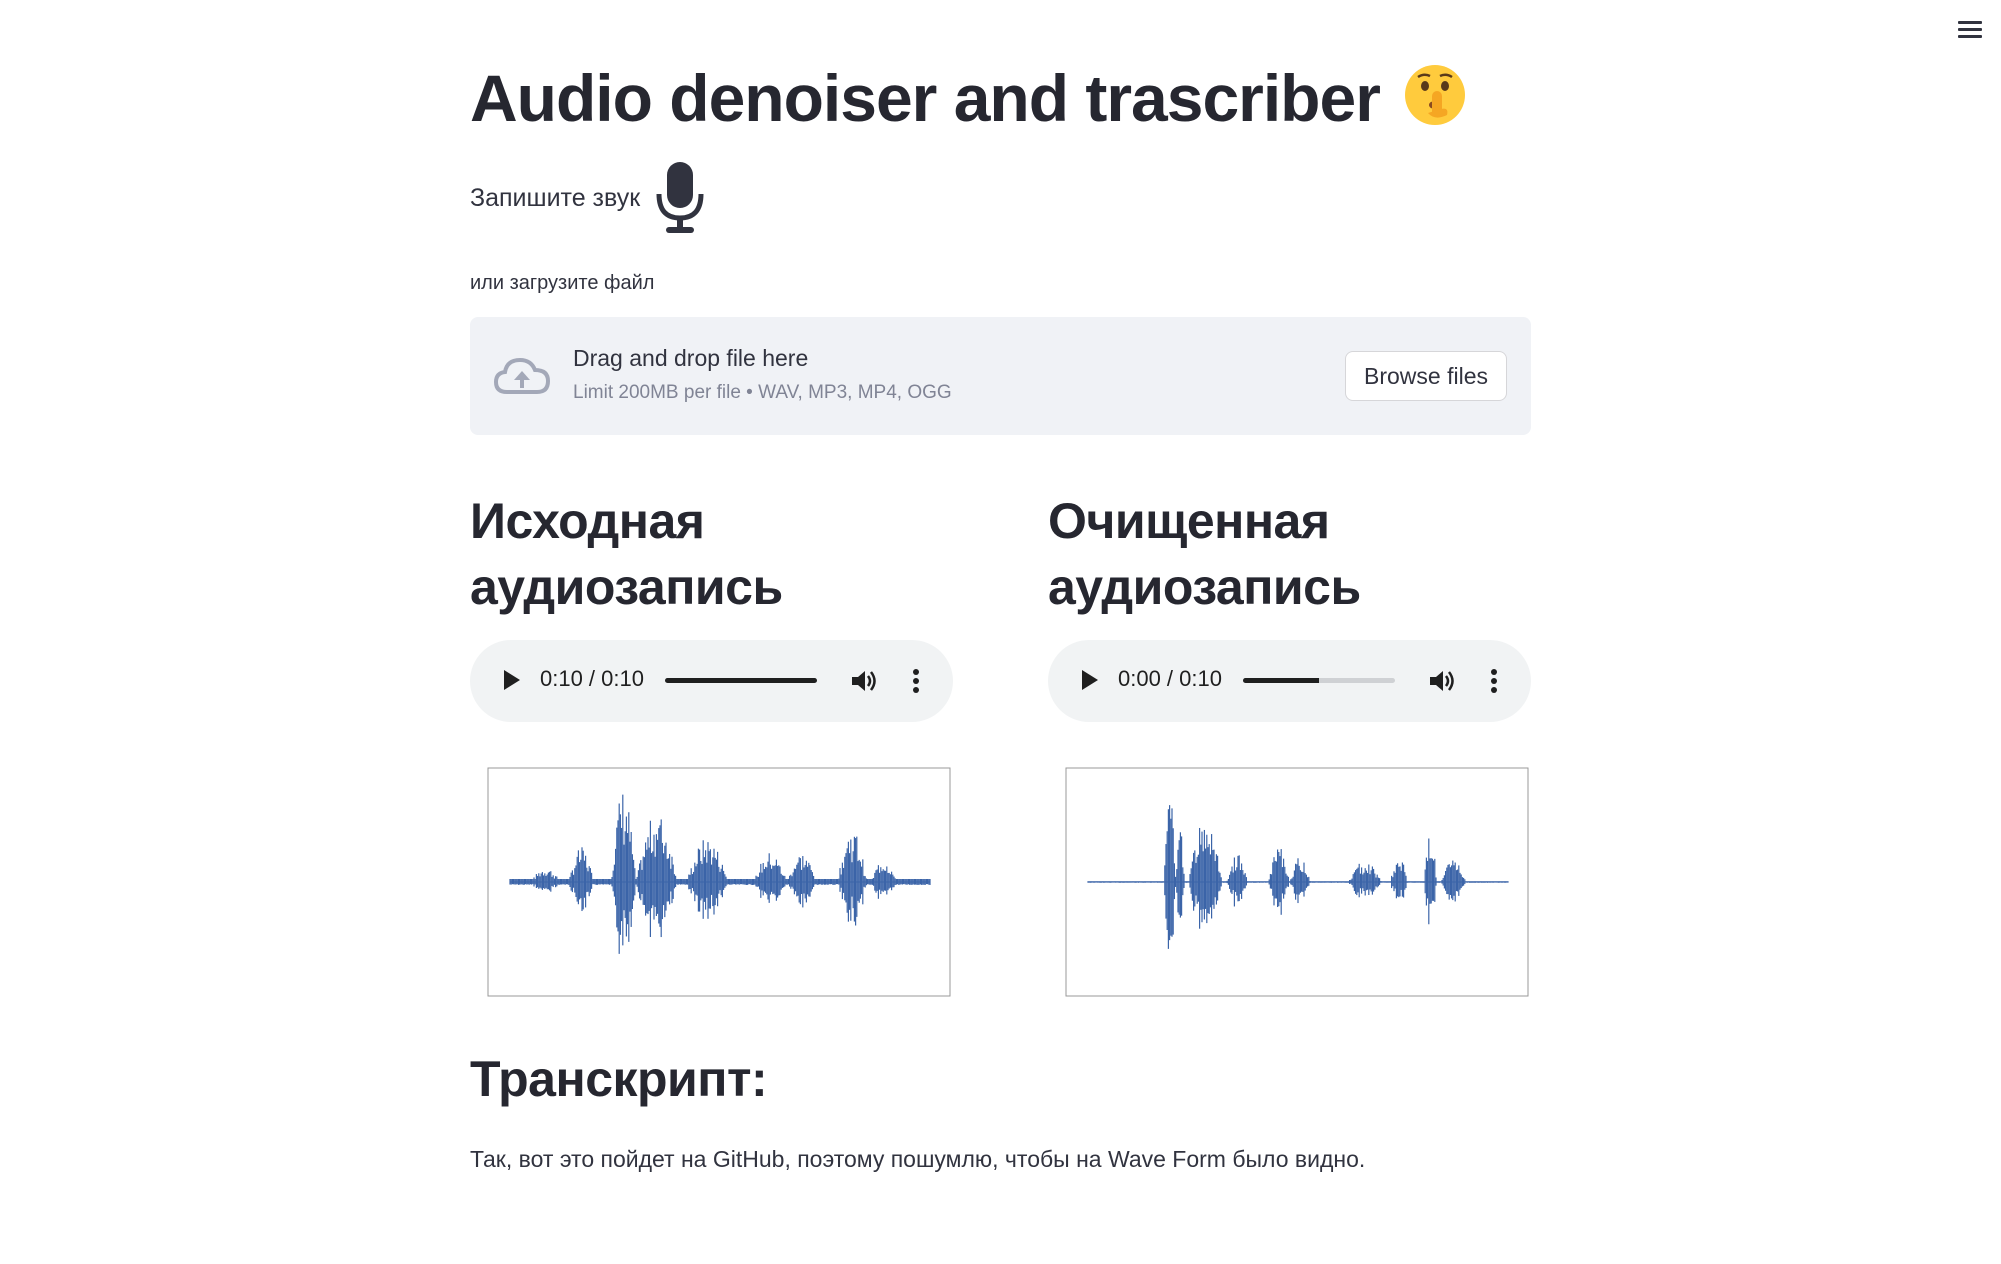 This screenshot has width=2001, height=1264. Describe the element at coordinates (1170, 678) in the screenshot. I see `player-time: 0:00 / 0:10` at that location.